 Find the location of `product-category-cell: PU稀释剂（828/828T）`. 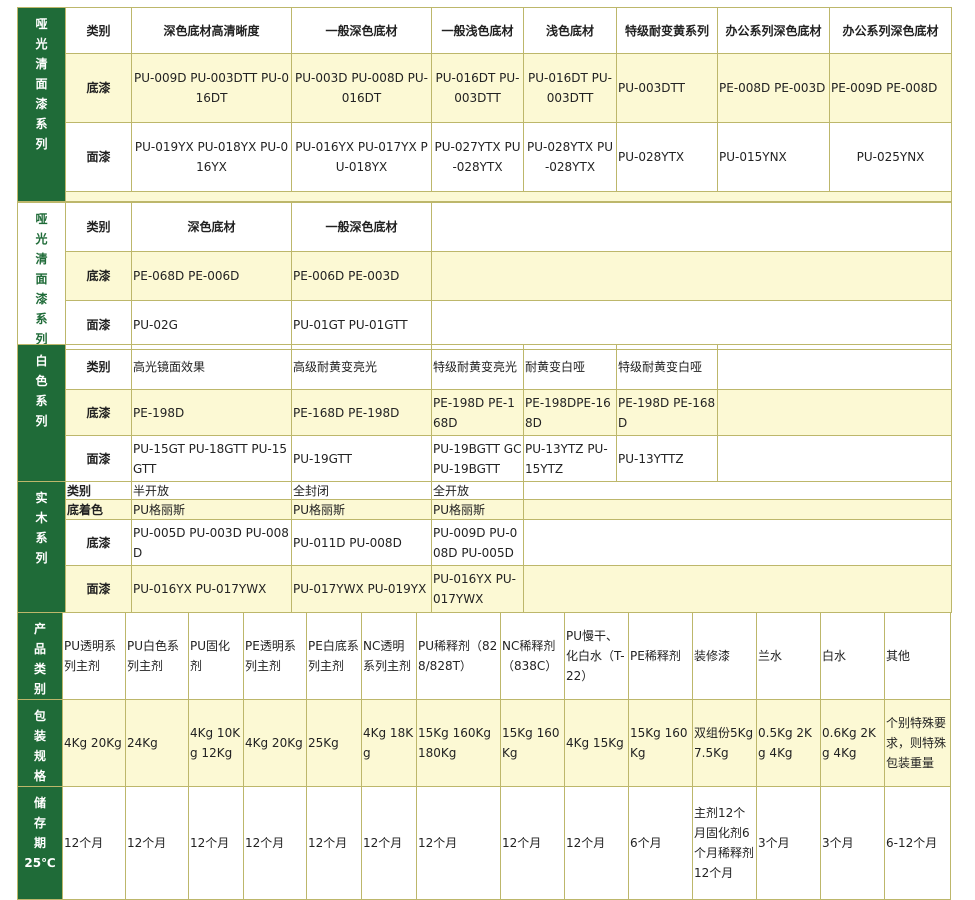

product-category-cell: PU稀释剂（828/828T） is located at coordinates (458, 656).